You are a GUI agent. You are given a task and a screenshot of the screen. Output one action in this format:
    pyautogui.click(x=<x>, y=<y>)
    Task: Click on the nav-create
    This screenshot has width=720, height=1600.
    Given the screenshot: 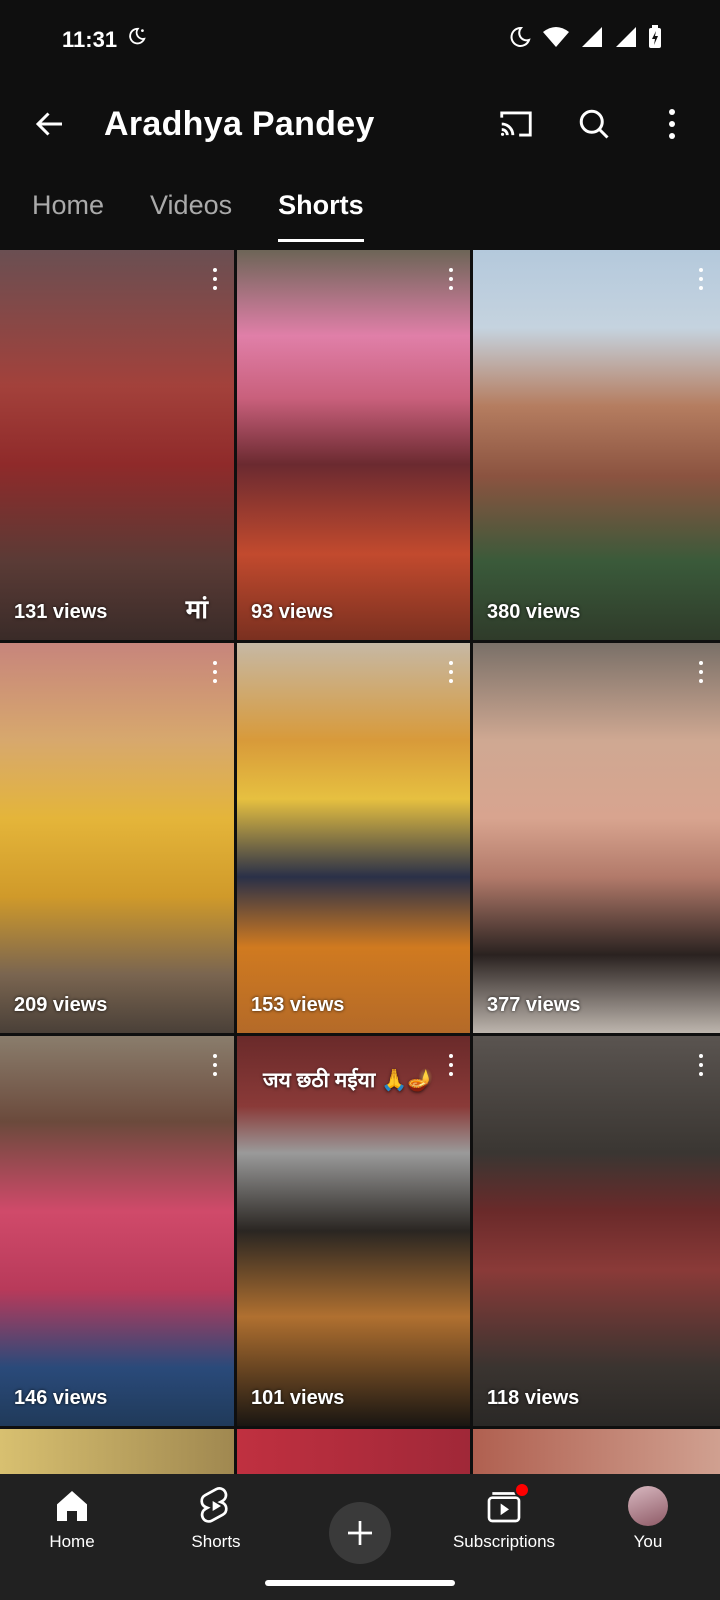 What is the action you would take?
    pyautogui.click(x=360, y=1519)
    